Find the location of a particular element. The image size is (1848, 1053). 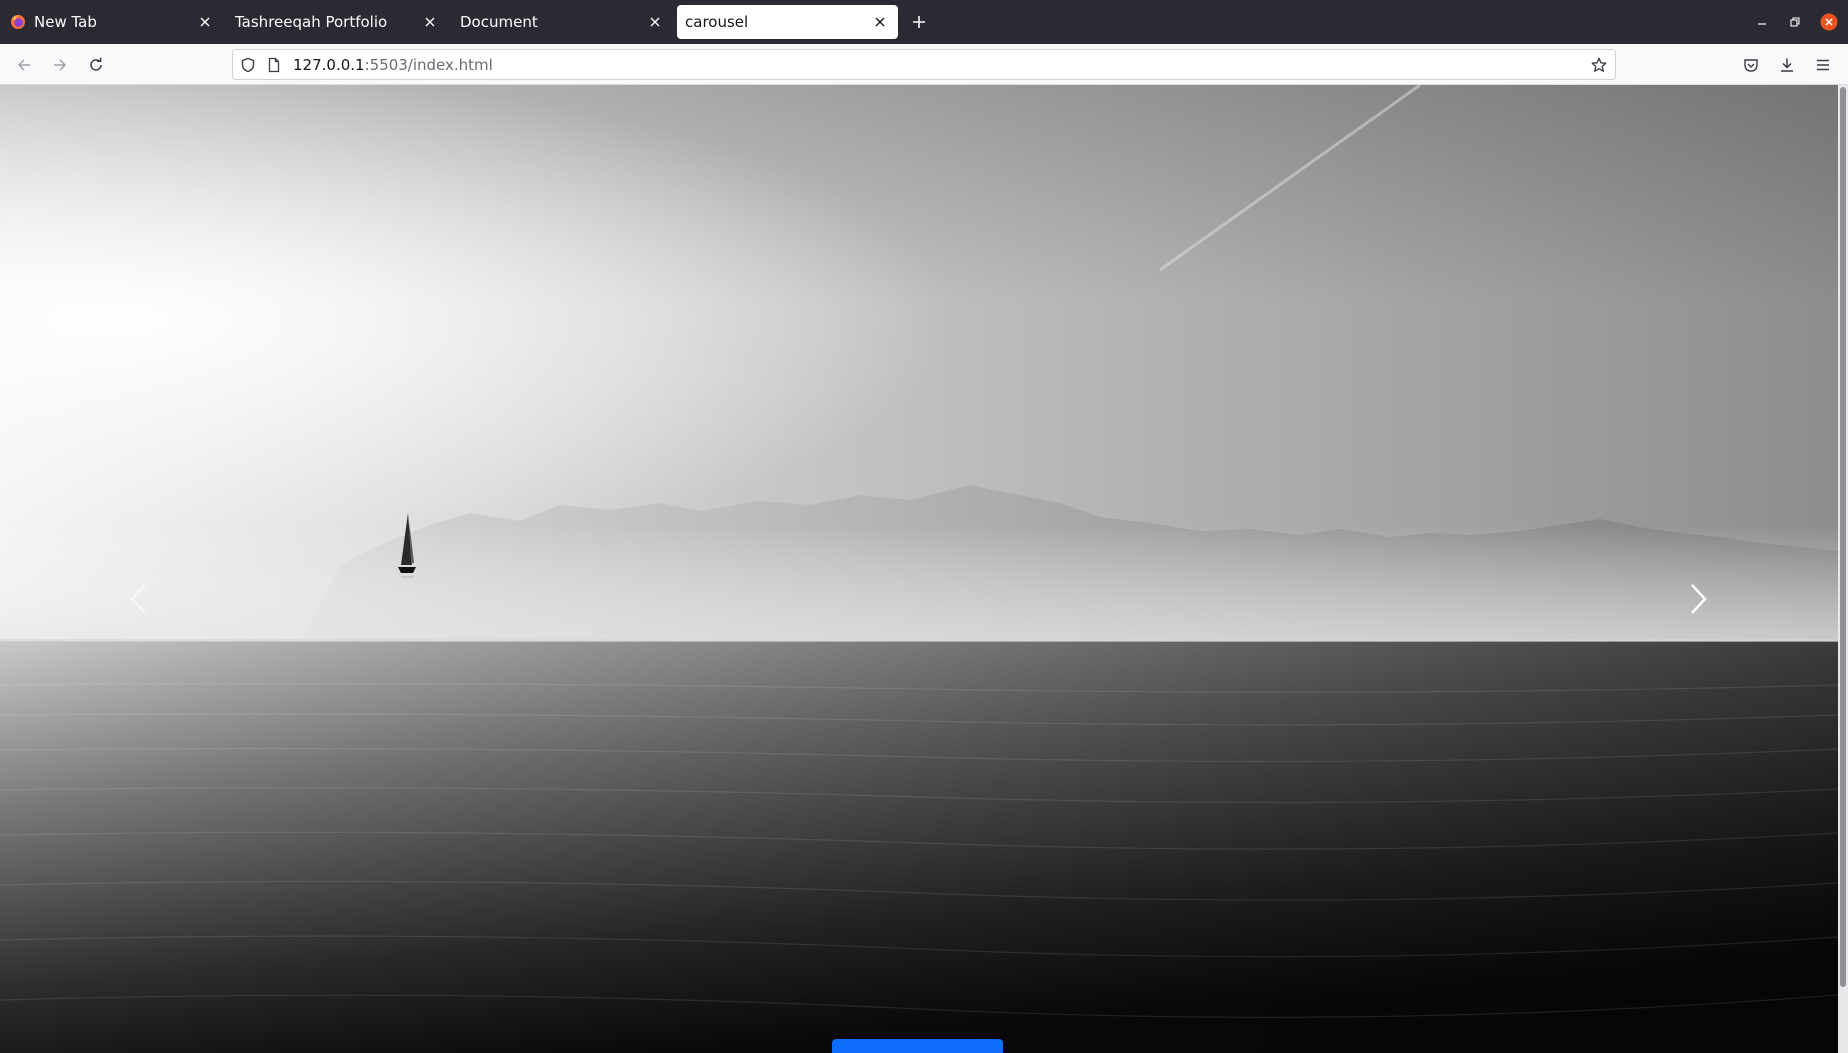

forward-button is located at coordinates (60, 65).